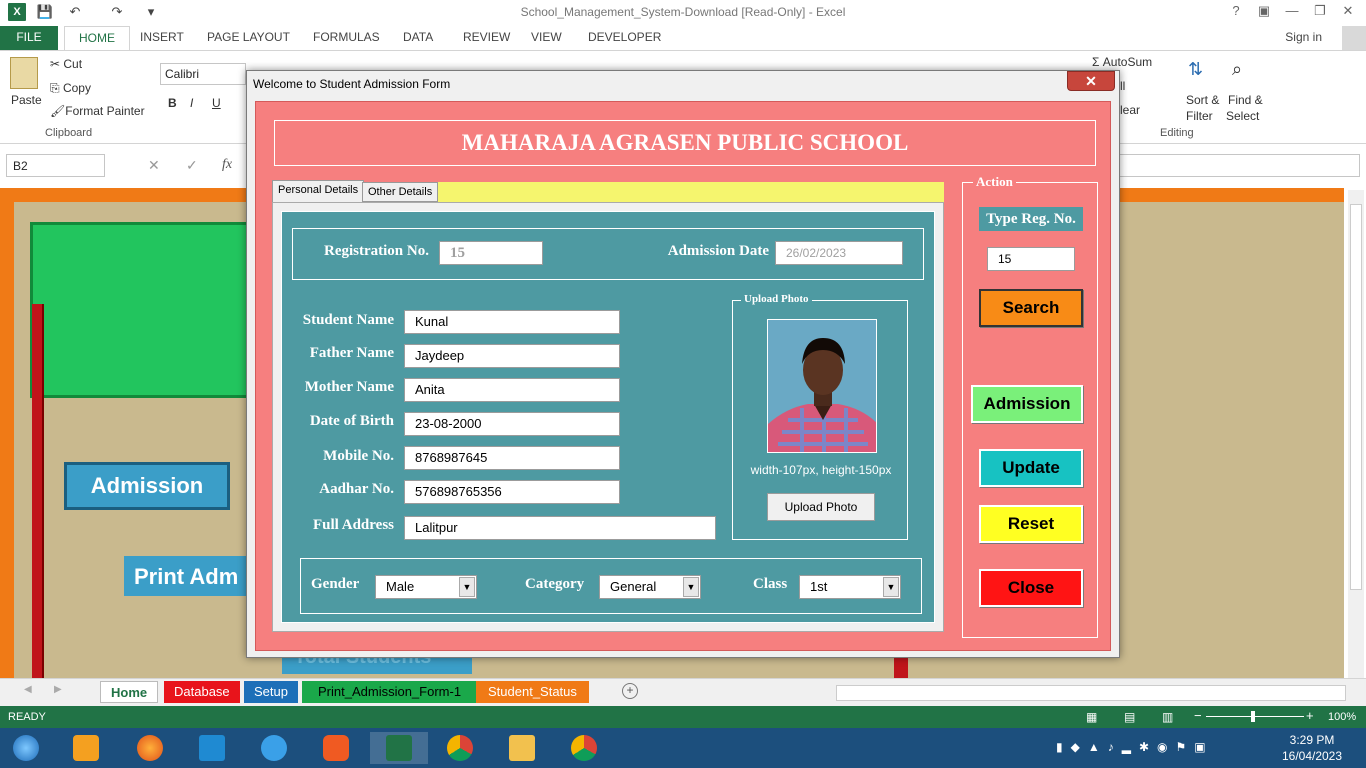 This screenshot has height=768, width=1366. I want to click on admission-button: Admission, so click(1027, 404).